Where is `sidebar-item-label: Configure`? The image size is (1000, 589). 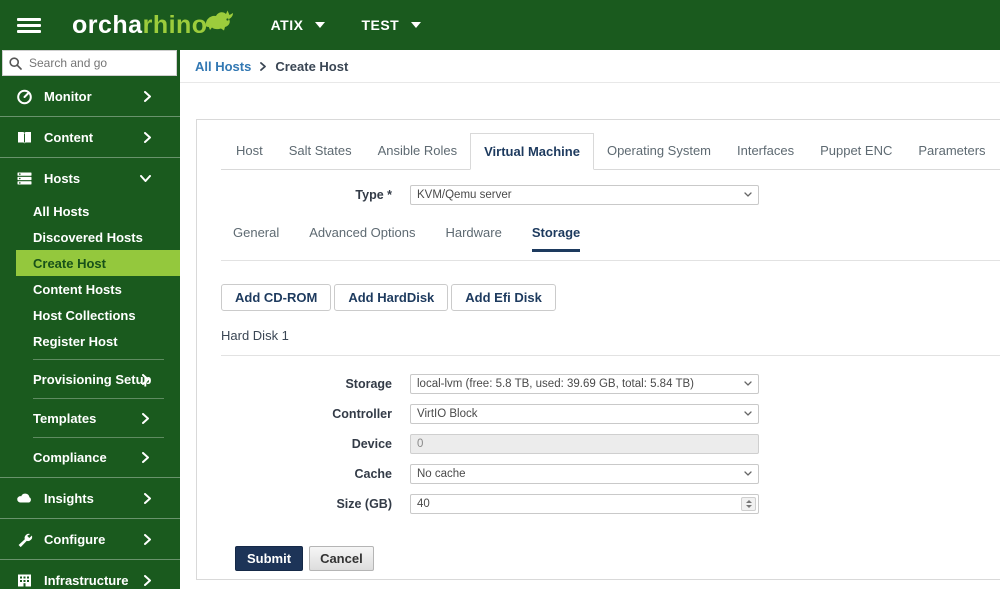
sidebar-item-label: Configure is located at coordinates (75, 539).